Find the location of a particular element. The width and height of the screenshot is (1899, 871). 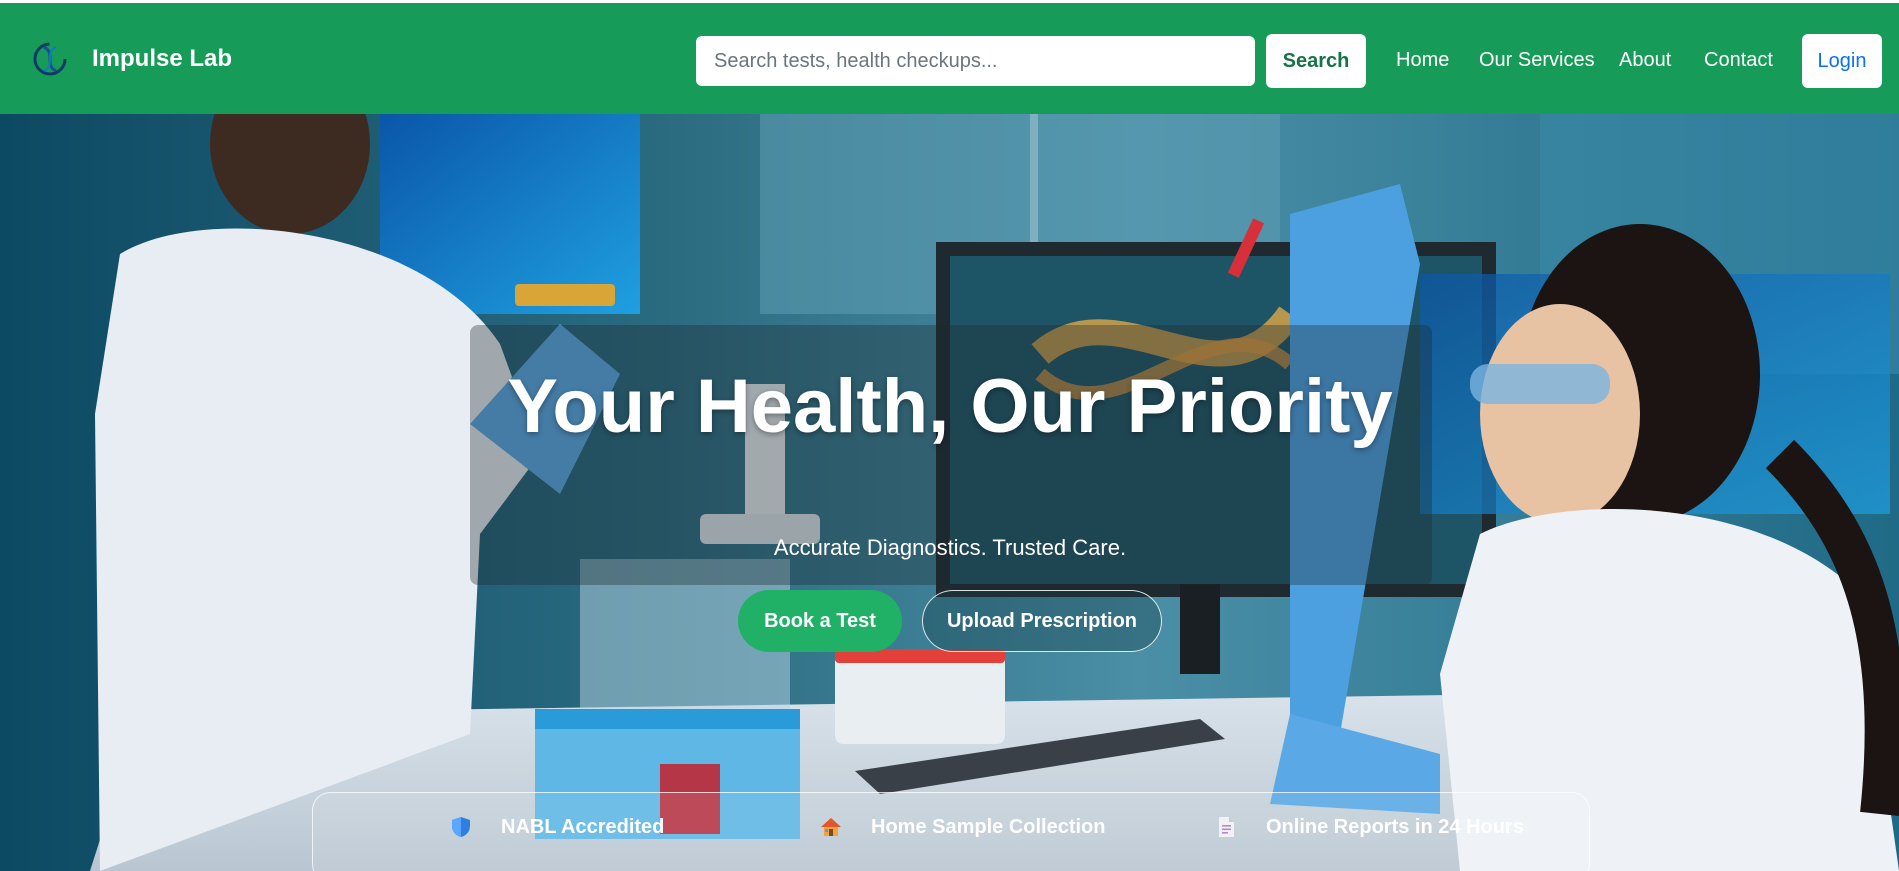

feature-label: Online Reports in 24 Hours is located at coordinates (1395, 826).